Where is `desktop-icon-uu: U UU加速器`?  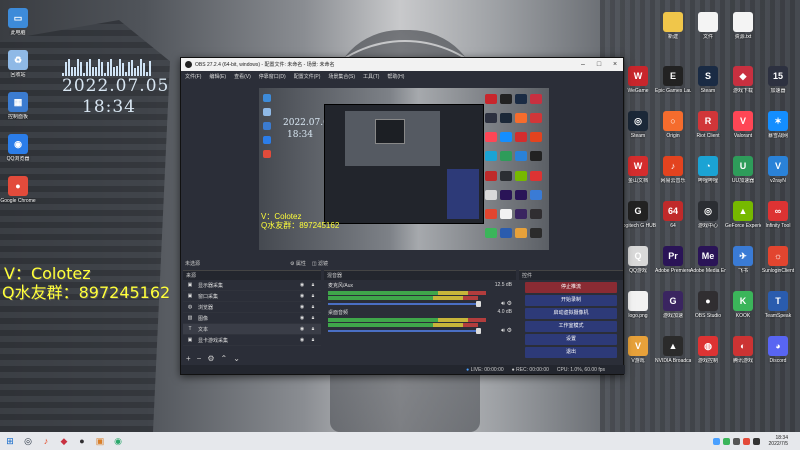
desktop-icon-uu: U UU加速器 is located at coordinates (743, 170).